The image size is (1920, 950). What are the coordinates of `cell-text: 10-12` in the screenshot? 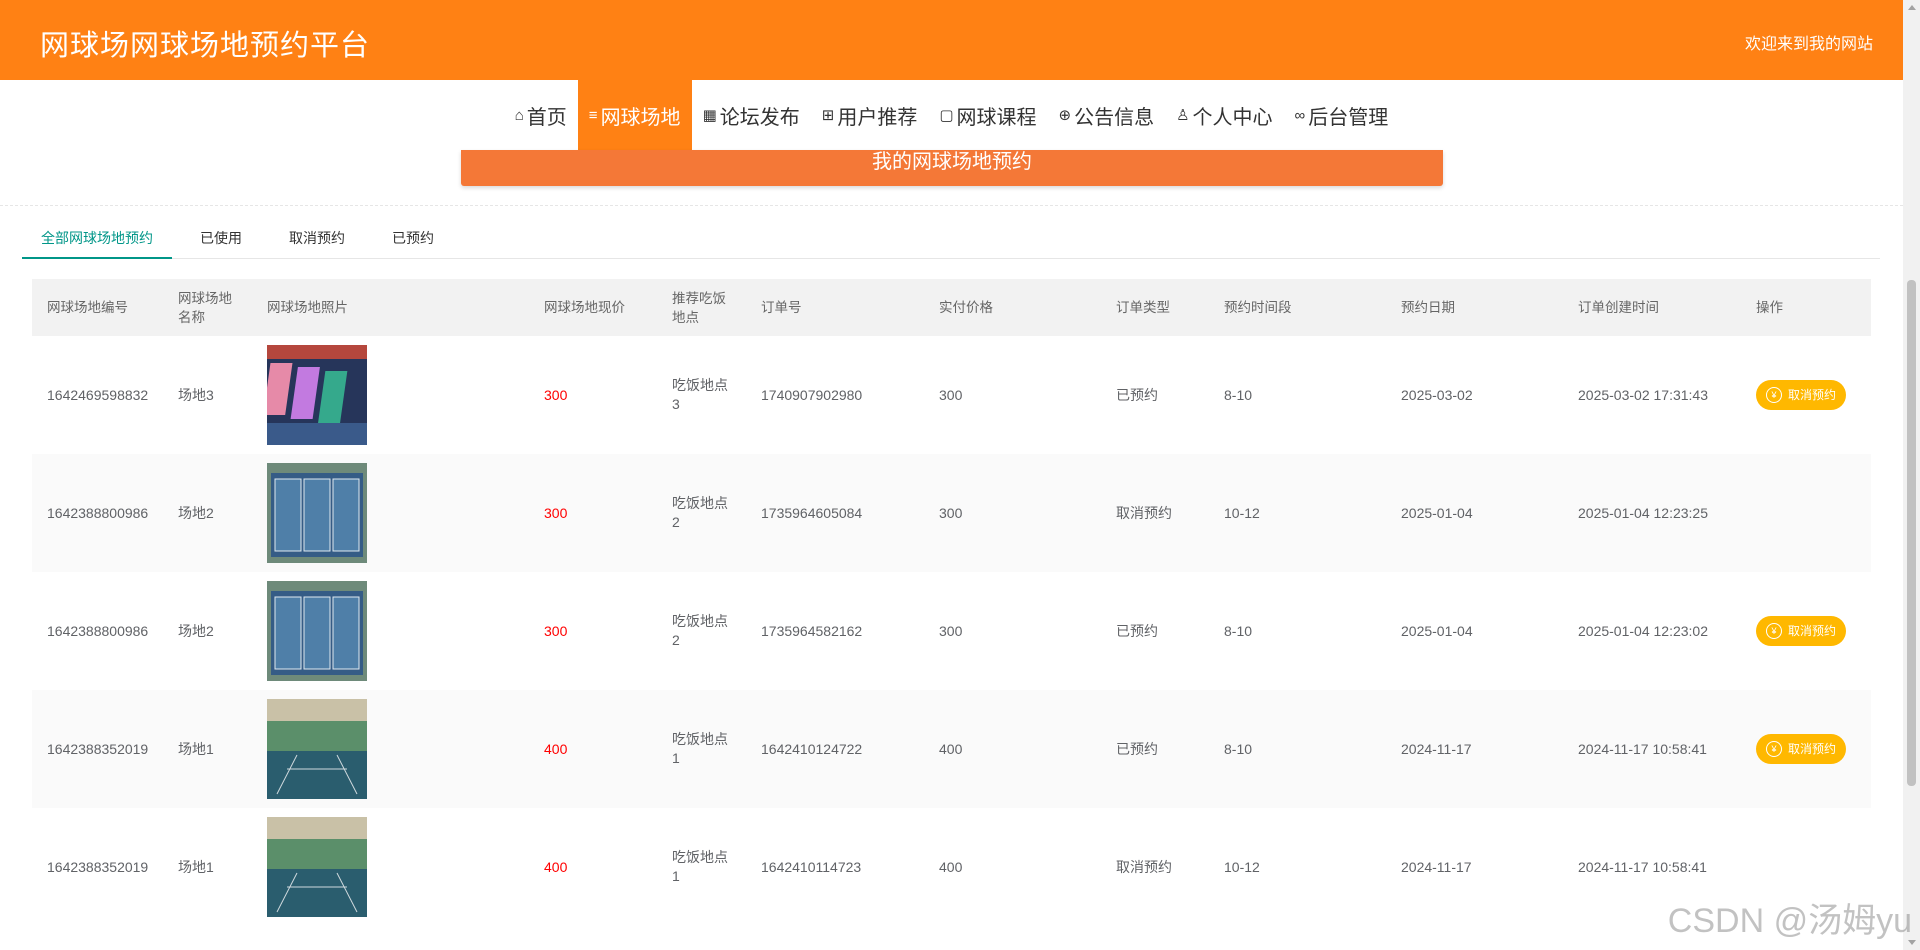 It's located at (1242, 512).